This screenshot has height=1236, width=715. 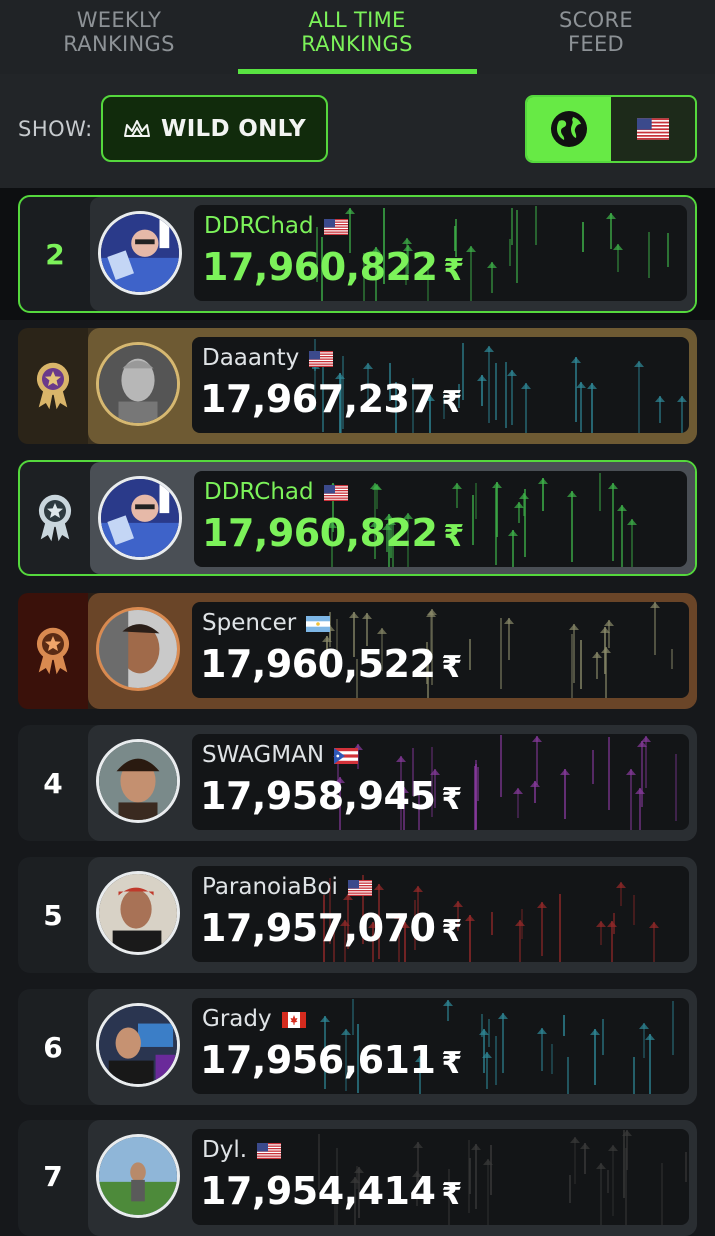 What do you see at coordinates (318, 399) in the screenshot?
I see `player-score-value: 17,967,237` at bounding box center [318, 399].